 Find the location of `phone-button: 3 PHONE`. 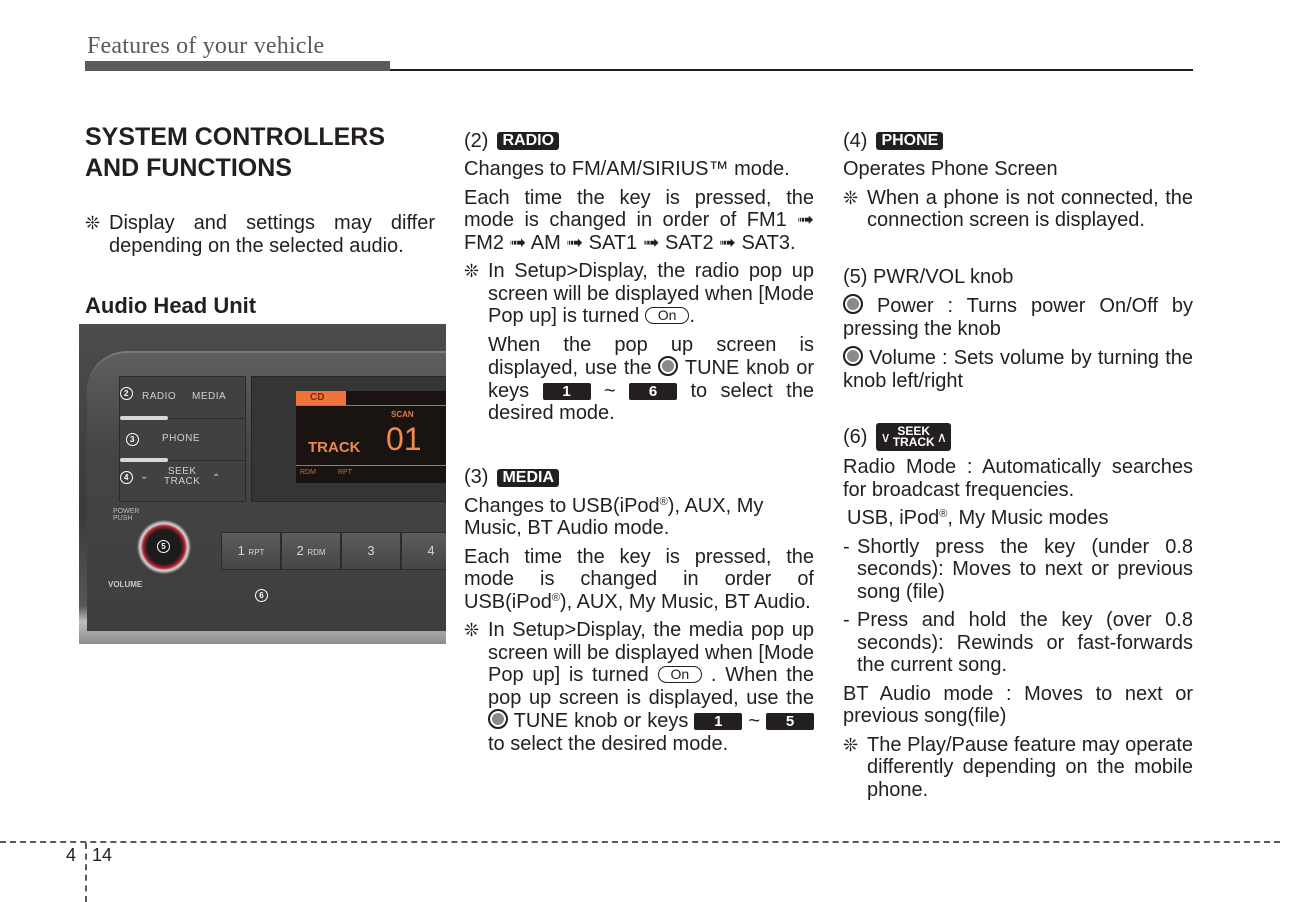

phone-button: 3 PHONE is located at coordinates (182, 440).